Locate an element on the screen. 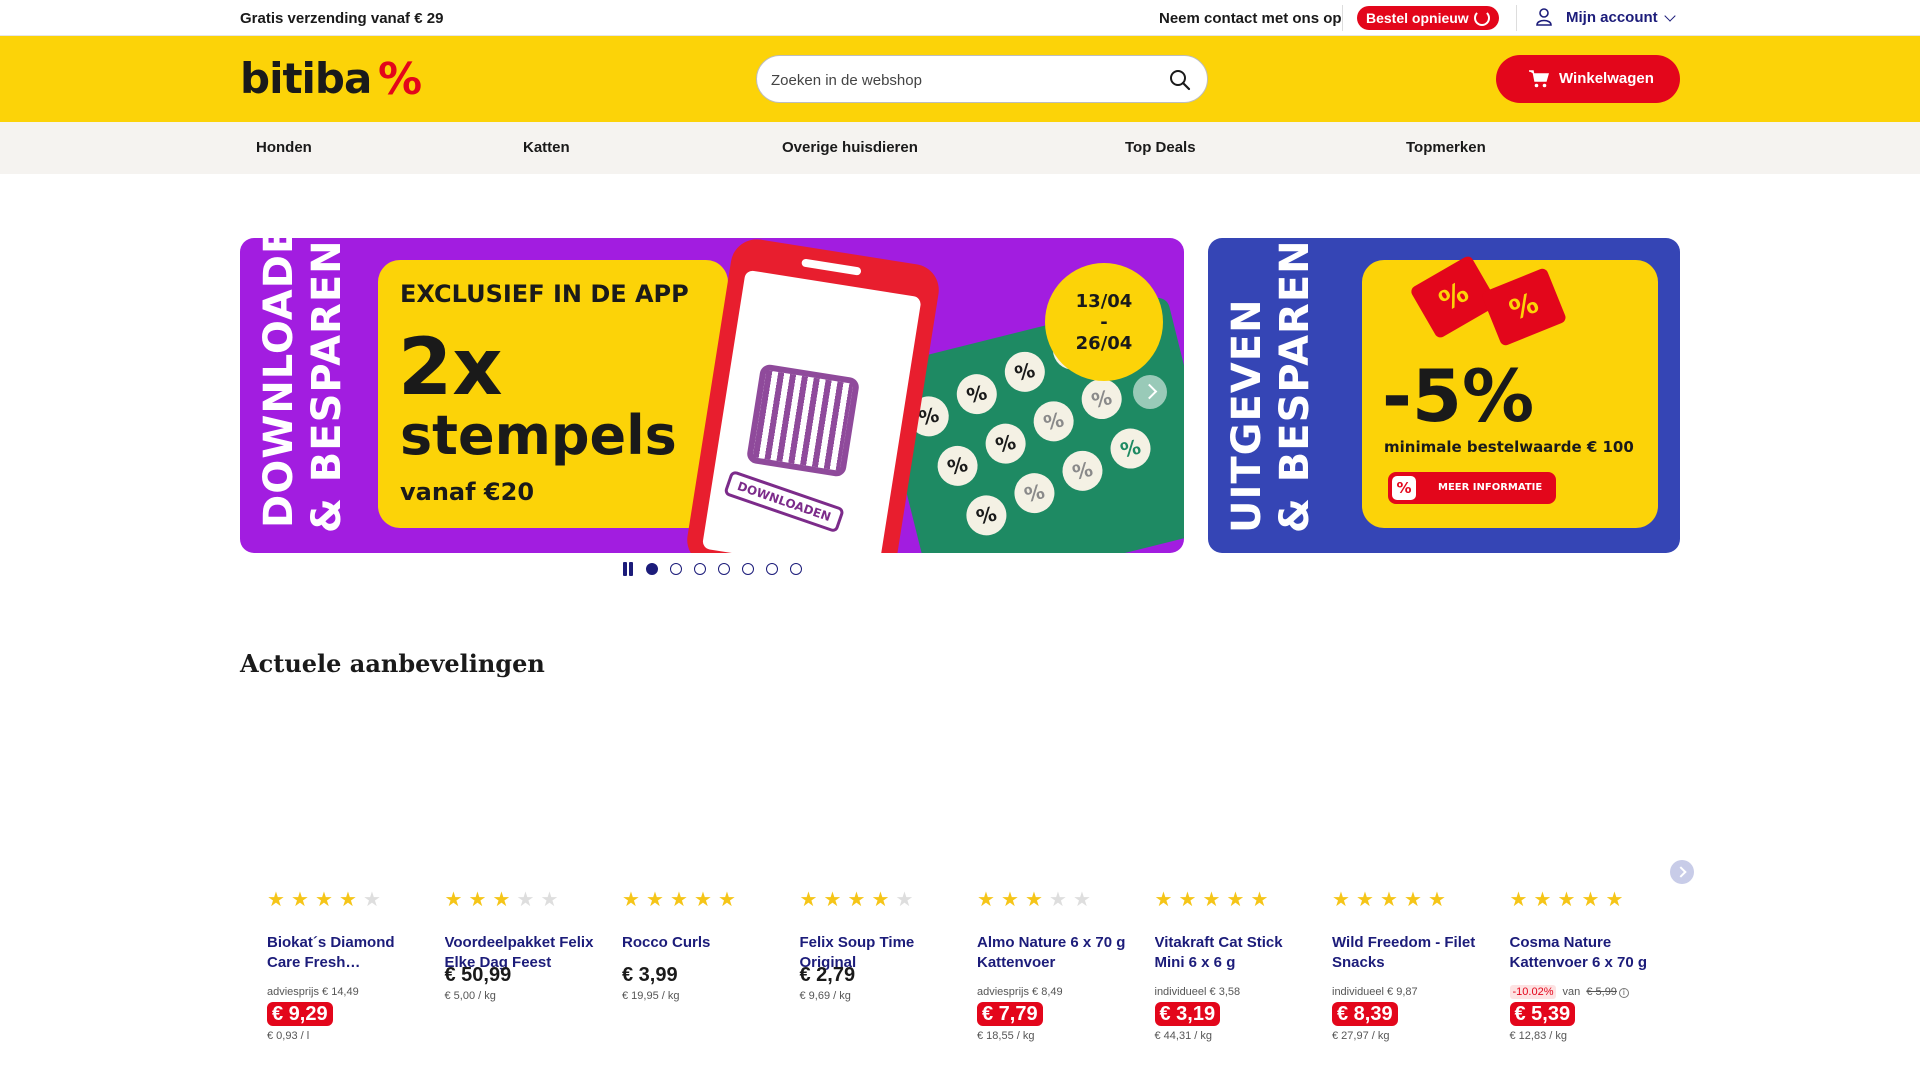 Image resolution: width=1920 pixels, height=1080 pixels. header: bitiba % Winkelwagen is located at coordinates (960, 79).